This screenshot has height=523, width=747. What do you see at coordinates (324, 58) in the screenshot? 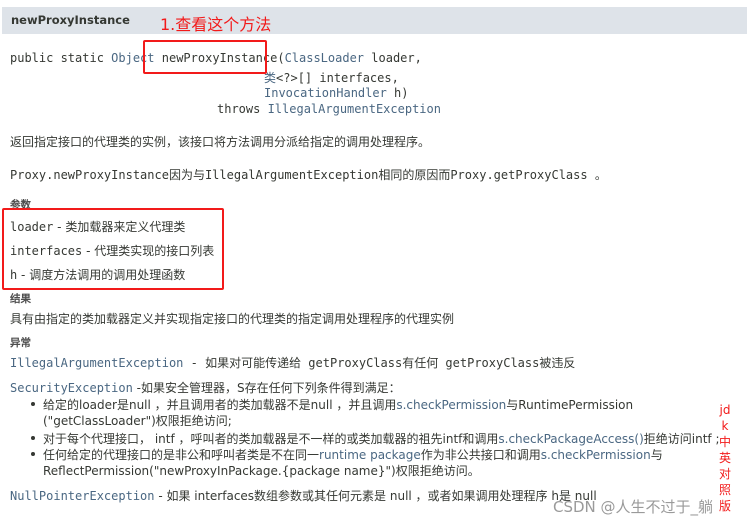
I see `classloader-link: ClassLoader` at bounding box center [324, 58].